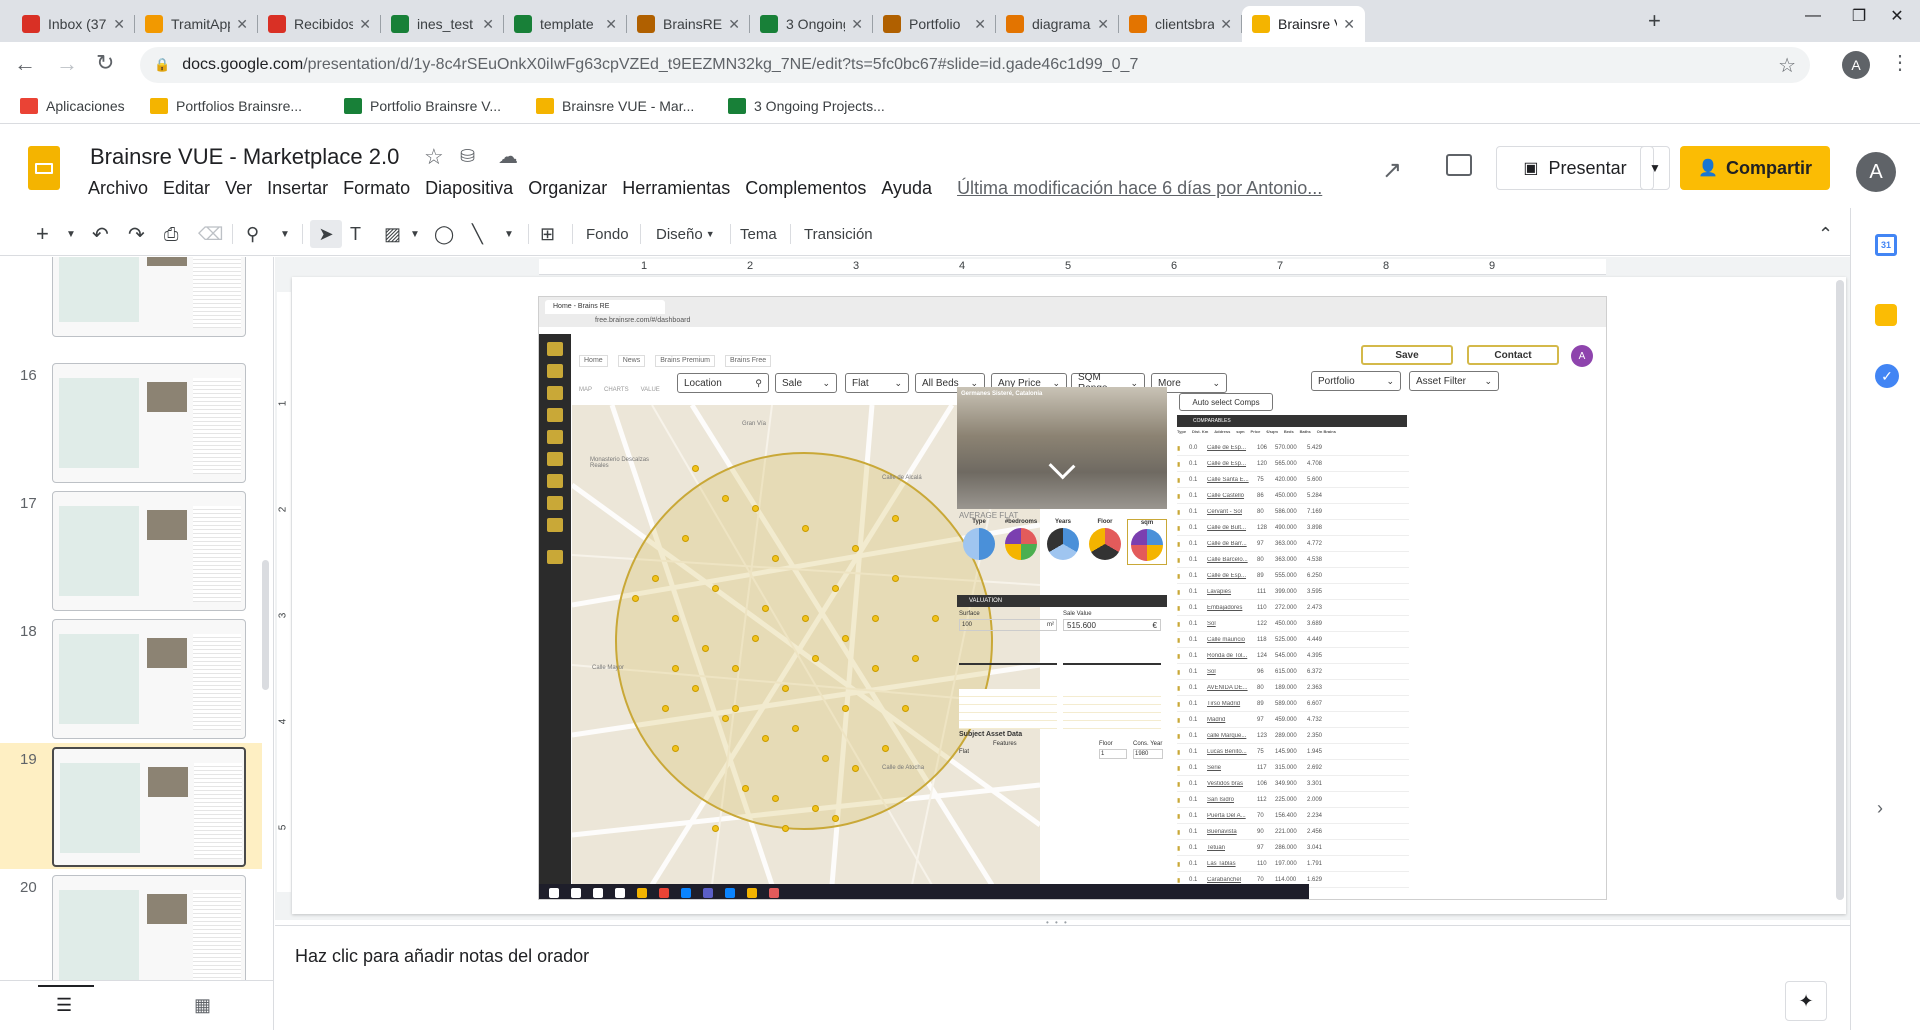 The image size is (1920, 1030). I want to click on table-row: ▮0.1Serie117315.0002.692☰, so click(1293, 768).